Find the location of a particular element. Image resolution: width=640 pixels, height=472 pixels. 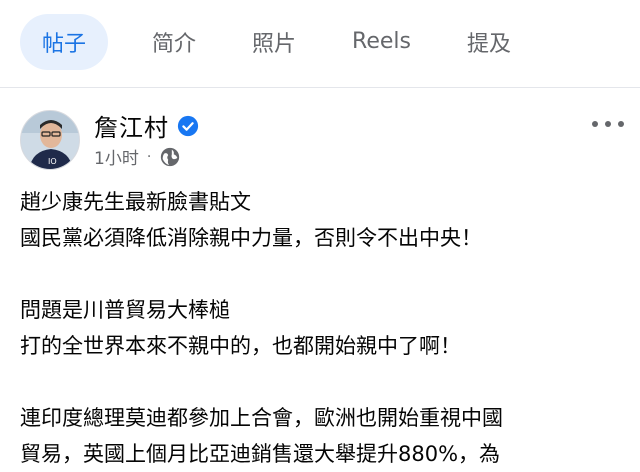

avatar-image: IO is located at coordinates (50, 140).